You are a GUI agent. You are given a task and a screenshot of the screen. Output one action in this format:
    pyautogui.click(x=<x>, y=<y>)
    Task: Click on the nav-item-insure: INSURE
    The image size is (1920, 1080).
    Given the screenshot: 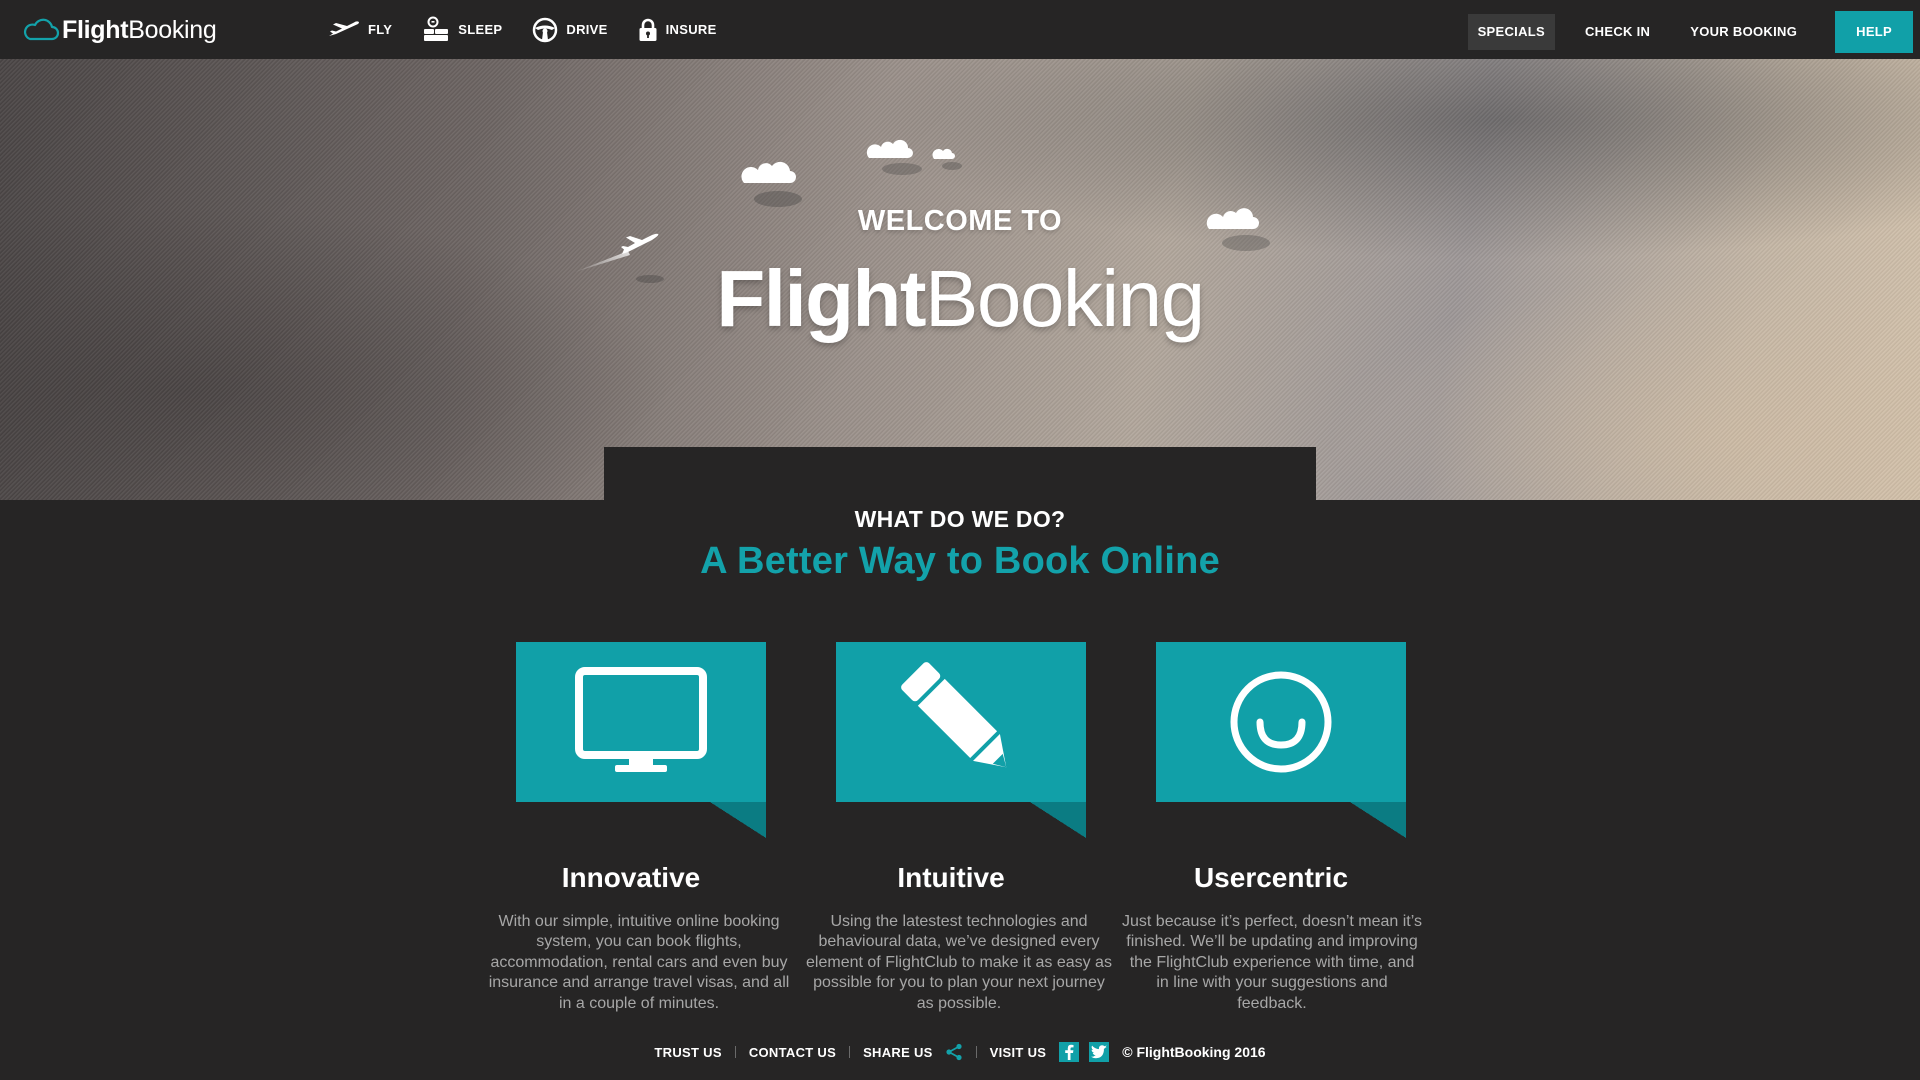 What is the action you would take?
    pyautogui.click(x=677, y=30)
    